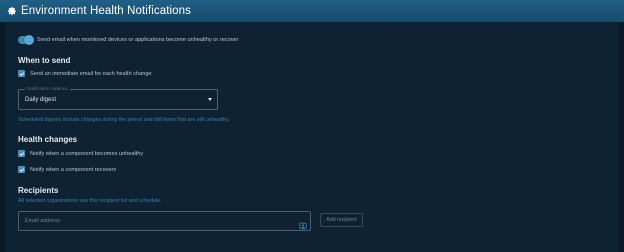 This screenshot has height=252, width=624. What do you see at coordinates (118, 98) in the screenshot?
I see `schedule-select: Notification cadence Daily digest` at bounding box center [118, 98].